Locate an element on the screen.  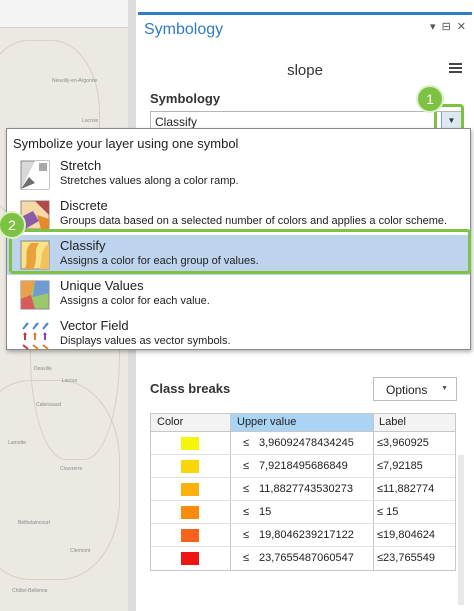
unique-values-icon is located at coordinates (35, 295).